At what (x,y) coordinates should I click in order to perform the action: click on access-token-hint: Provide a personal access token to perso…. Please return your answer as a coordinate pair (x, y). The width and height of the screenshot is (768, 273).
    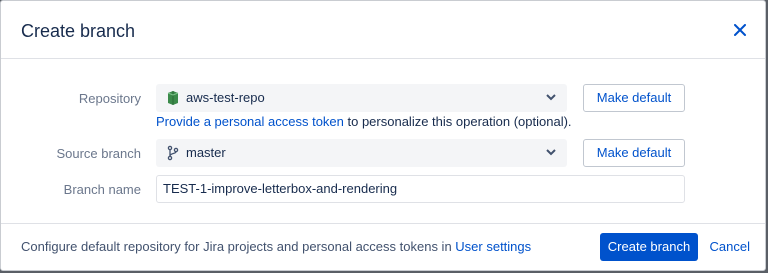
    Looking at the image, I should click on (364, 121).